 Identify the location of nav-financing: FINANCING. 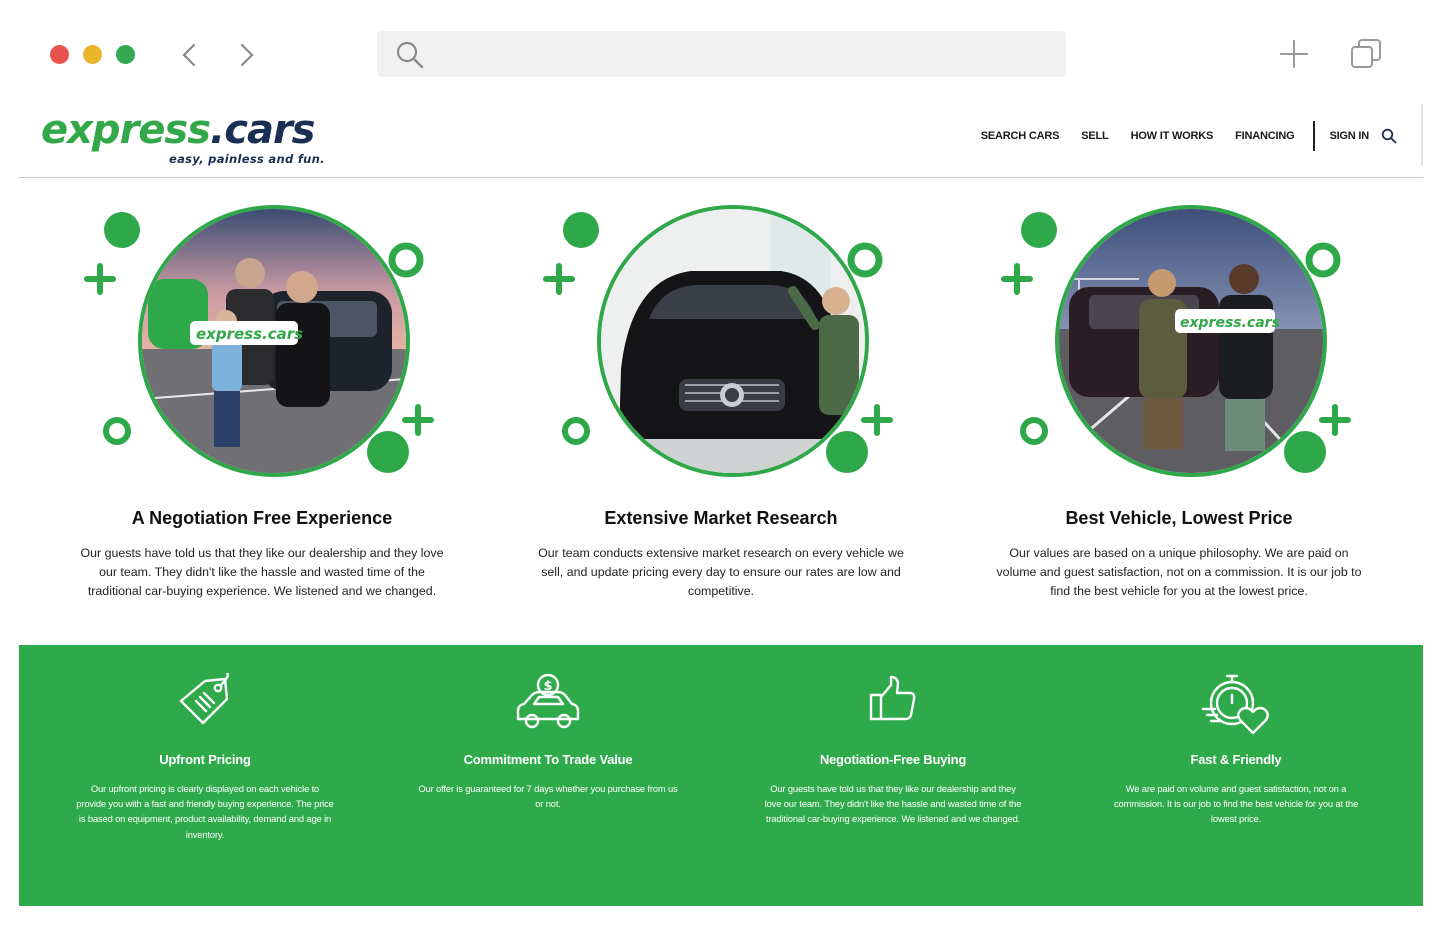
(1265, 136).